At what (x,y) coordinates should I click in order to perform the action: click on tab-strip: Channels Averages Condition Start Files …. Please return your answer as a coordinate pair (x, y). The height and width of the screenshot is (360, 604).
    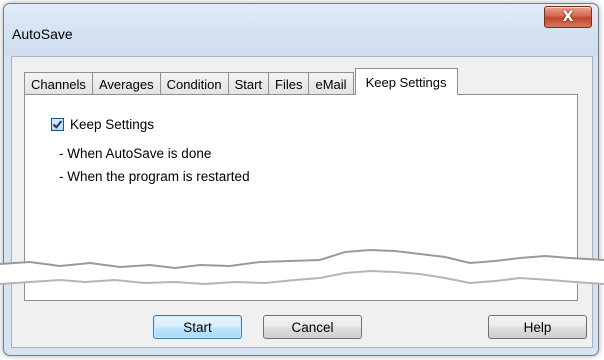
    Looking at the image, I should click on (241, 81).